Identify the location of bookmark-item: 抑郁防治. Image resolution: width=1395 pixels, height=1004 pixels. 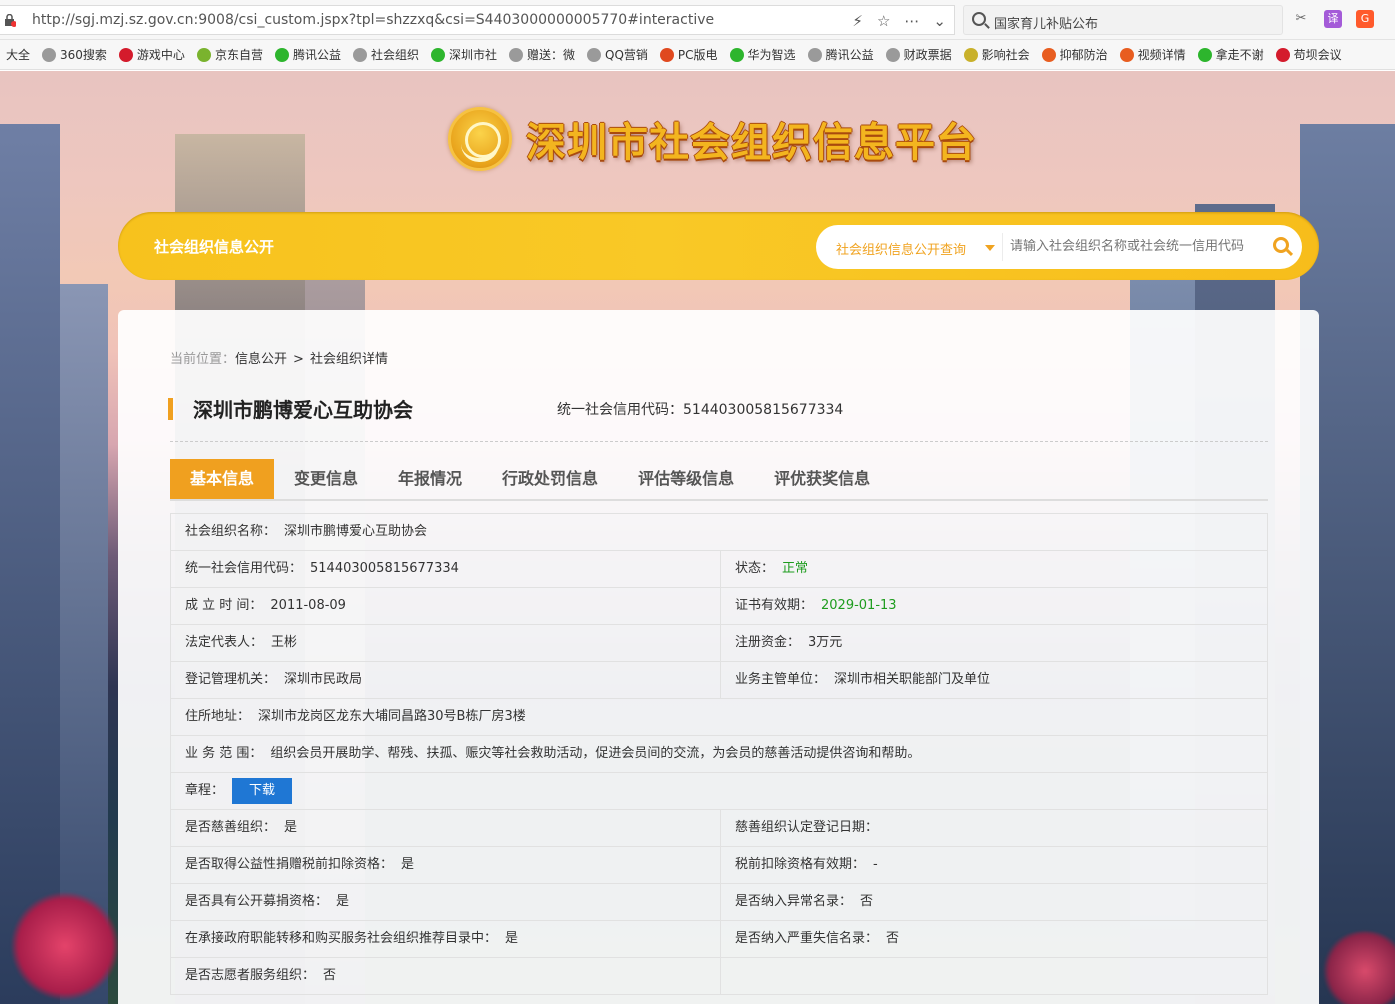
(1075, 54).